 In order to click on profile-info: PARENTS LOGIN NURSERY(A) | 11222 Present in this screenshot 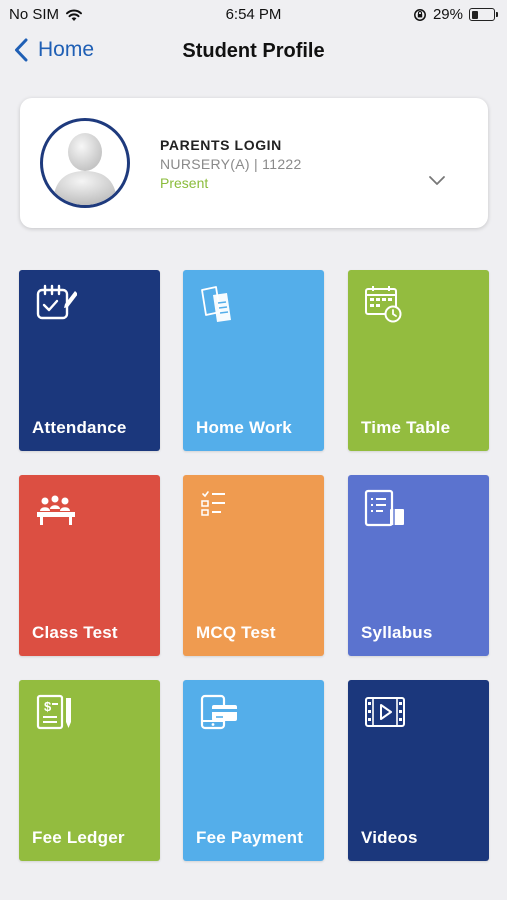, I will do `click(231, 164)`.